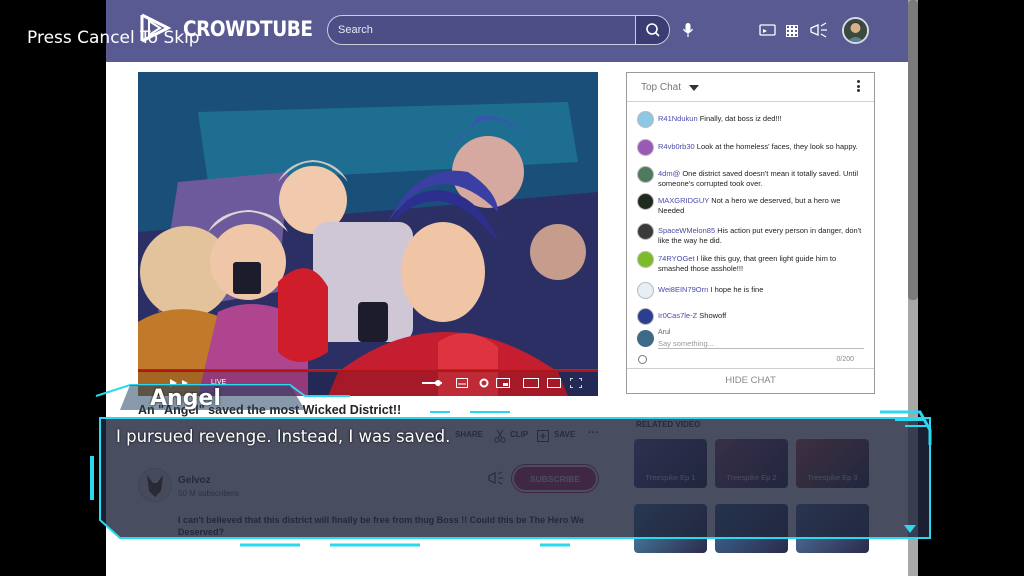  I want to click on related-video-title: Treespike Ep 3, so click(832, 477).